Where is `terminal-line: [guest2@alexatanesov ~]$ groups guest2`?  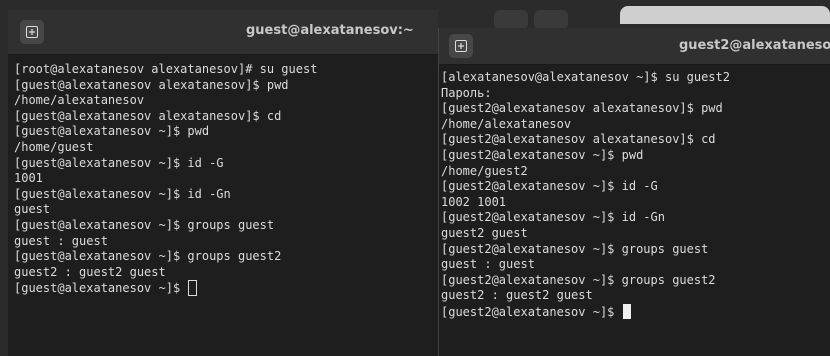
terminal-line: [guest2@alexatanesov ~]$ groups guest2 is located at coordinates (578, 279).